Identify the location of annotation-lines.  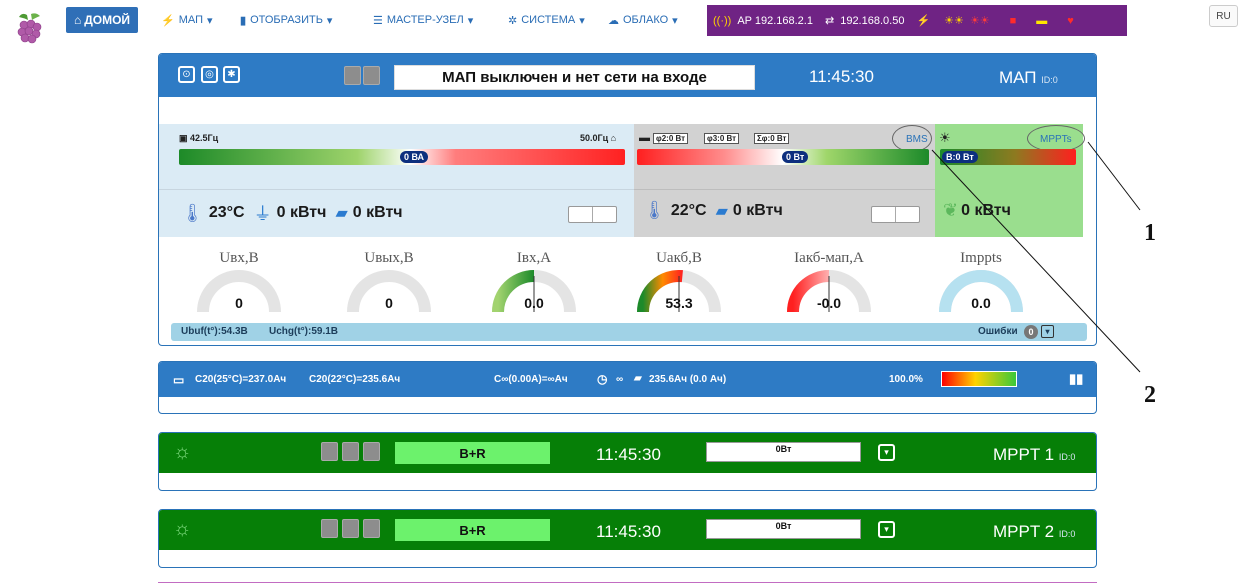
(1036, 257).